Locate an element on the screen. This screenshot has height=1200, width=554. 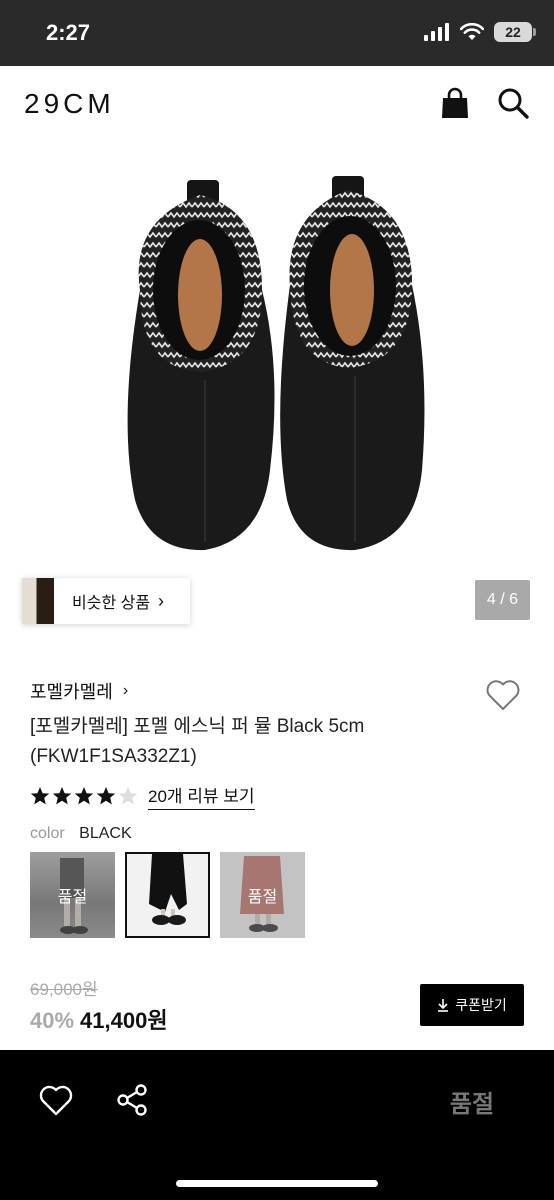
brand-link: 포멜카멜레 › is located at coordinates (79, 691).